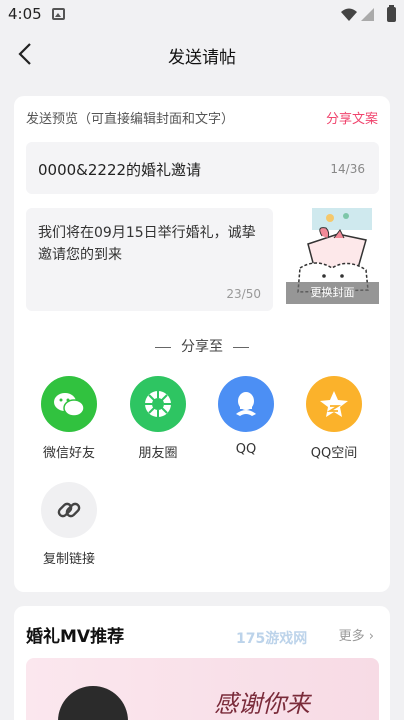 Image resolution: width=404 pixels, height=720 pixels. What do you see at coordinates (334, 453) in the screenshot?
I see `share-qzone-label: QQ空间` at bounding box center [334, 453].